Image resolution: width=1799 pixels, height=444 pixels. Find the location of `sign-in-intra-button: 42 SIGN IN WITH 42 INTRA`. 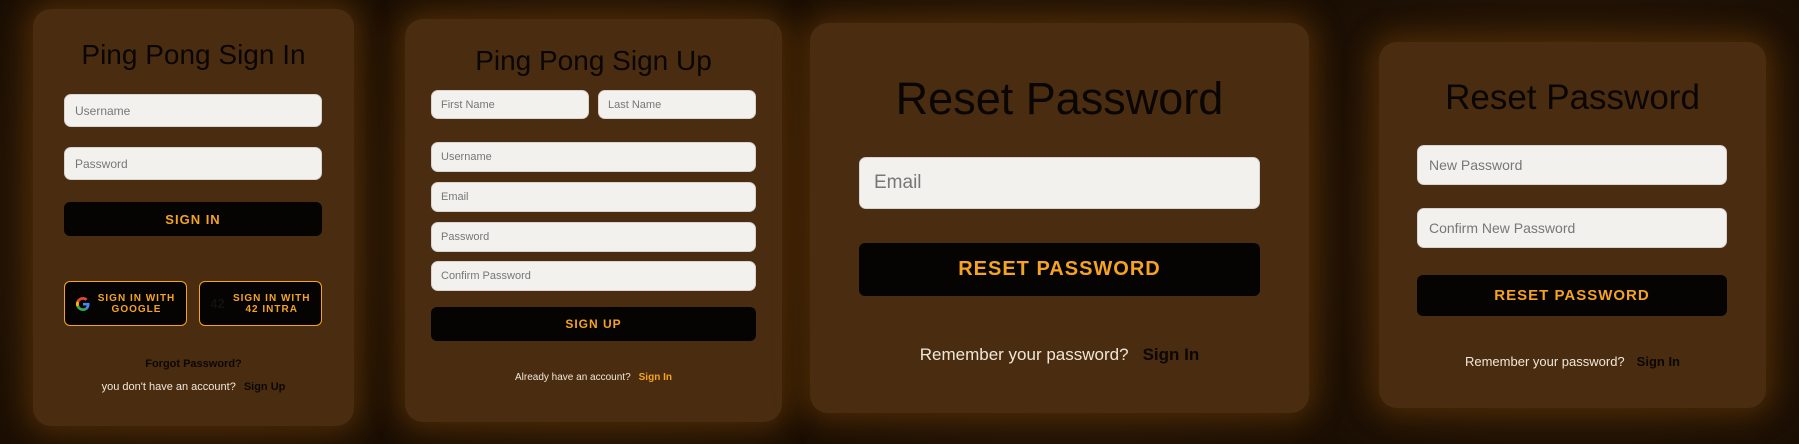

sign-in-intra-button: 42 SIGN IN WITH 42 INTRA is located at coordinates (260, 303).